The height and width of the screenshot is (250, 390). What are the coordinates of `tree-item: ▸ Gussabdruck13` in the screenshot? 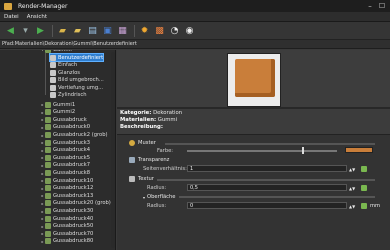 It's located at (66, 195).